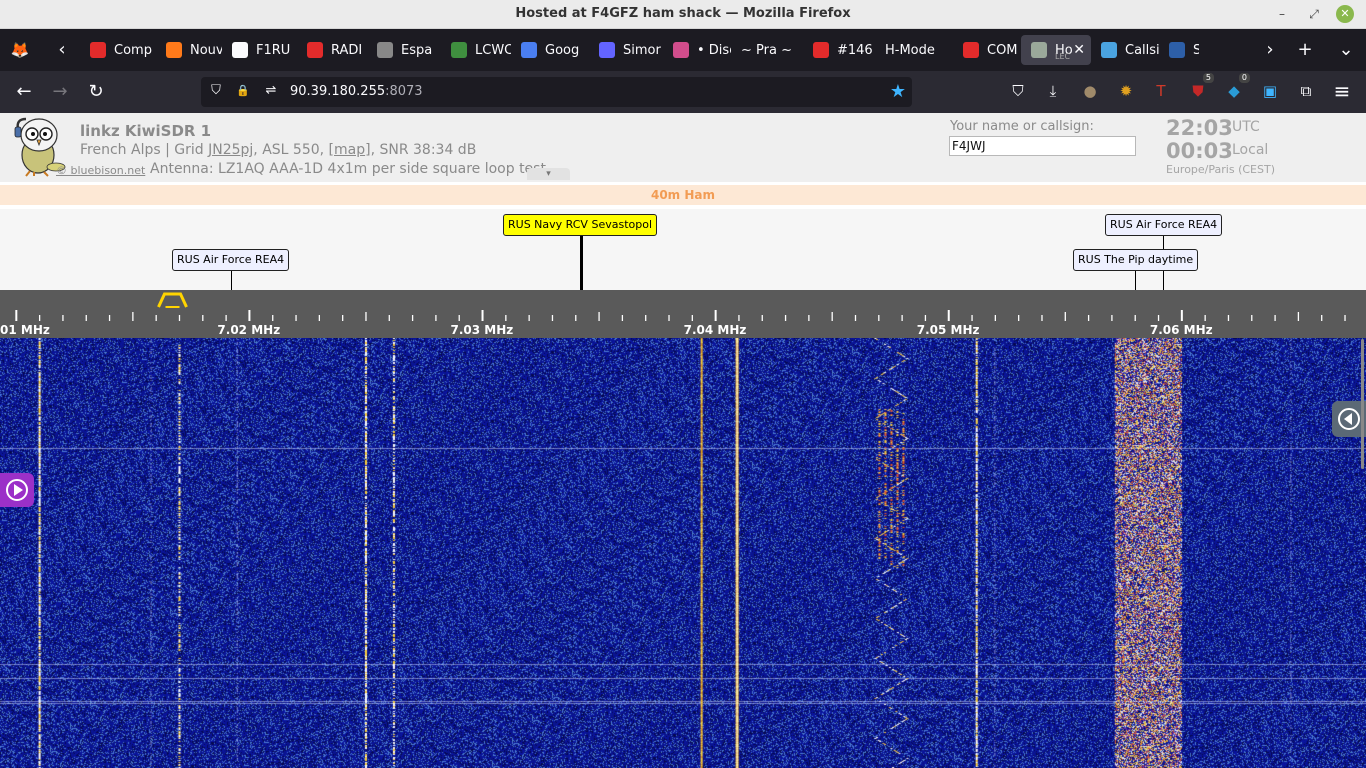 The width and height of the screenshot is (1366, 768). I want to click on browser-tab: RADI, so click(332, 50).